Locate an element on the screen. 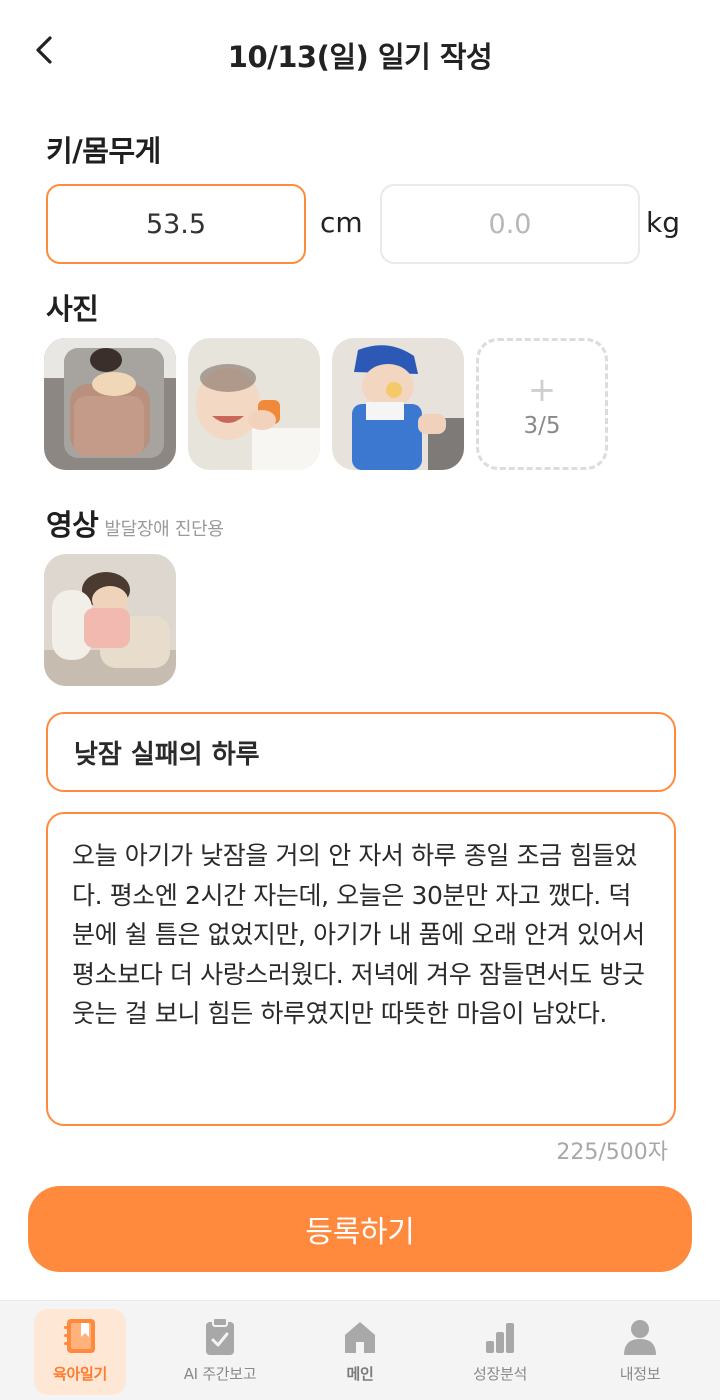 The height and width of the screenshot is (1400, 720). add-photo-button: + 3/5 is located at coordinates (542, 404).